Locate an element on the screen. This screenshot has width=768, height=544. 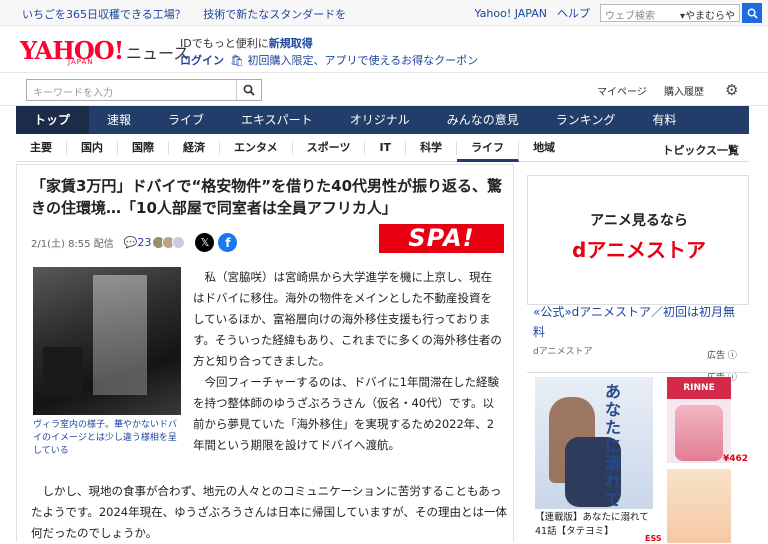
signup-link: 新規取得 is located at coordinates (291, 43).